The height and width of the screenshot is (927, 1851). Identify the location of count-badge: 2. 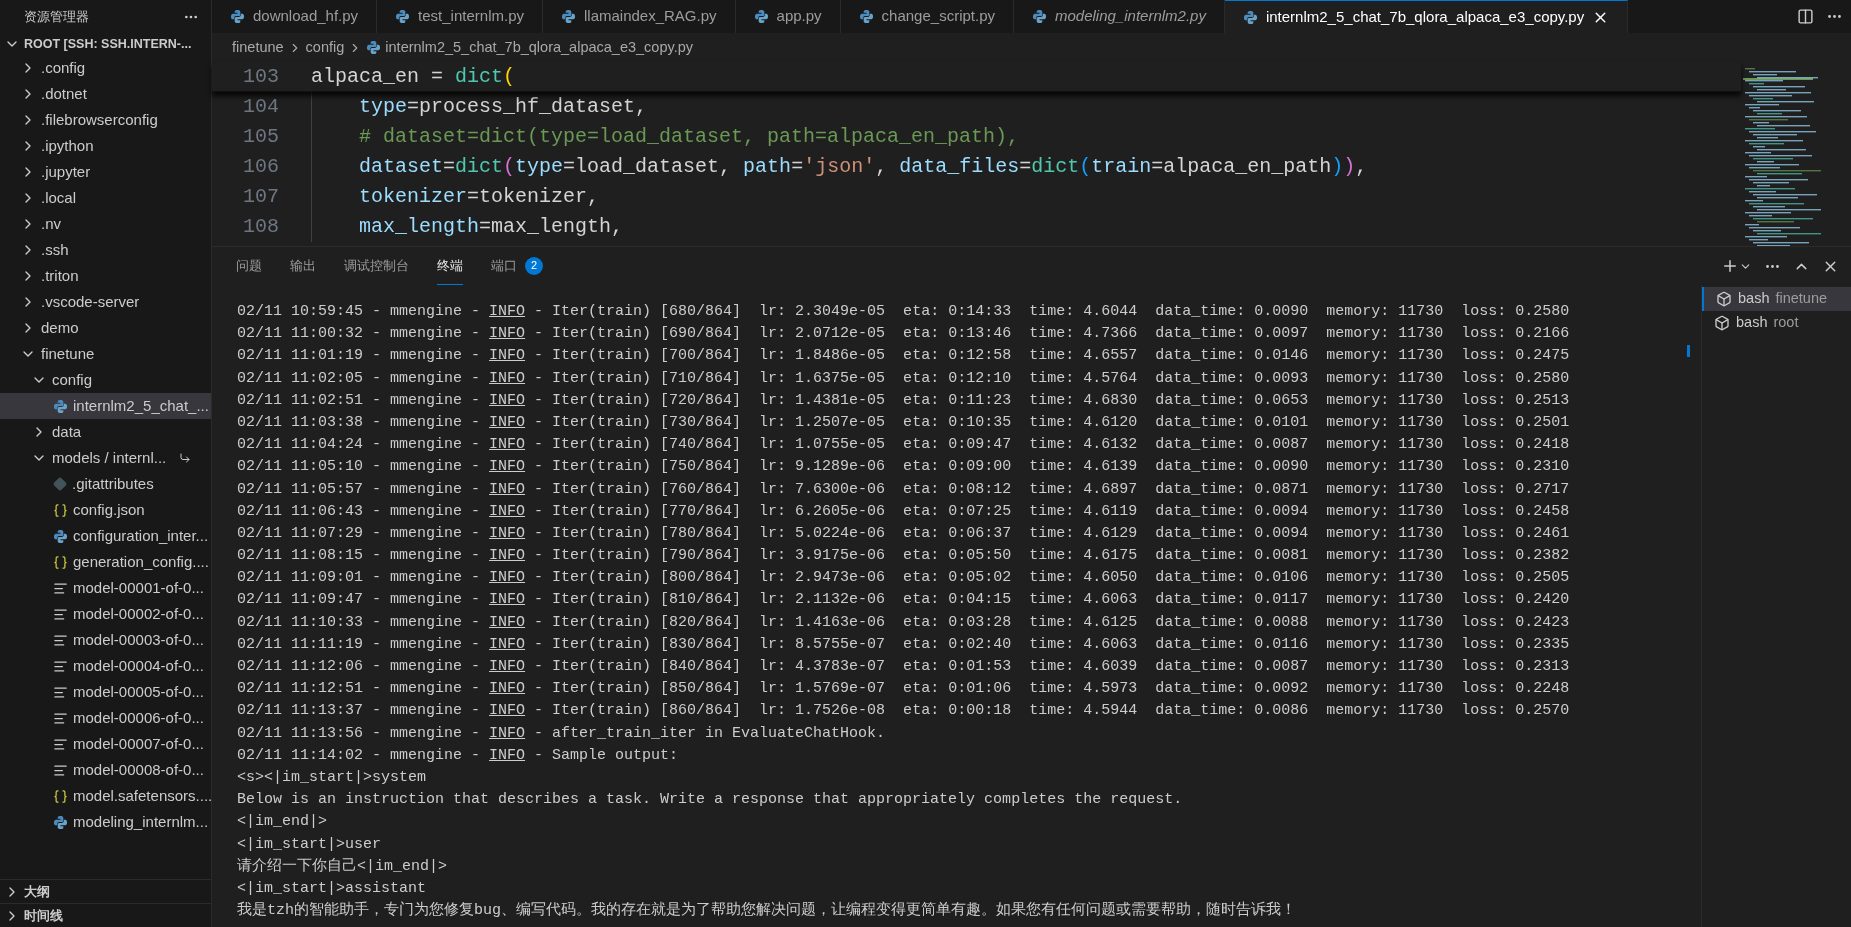
(534, 265).